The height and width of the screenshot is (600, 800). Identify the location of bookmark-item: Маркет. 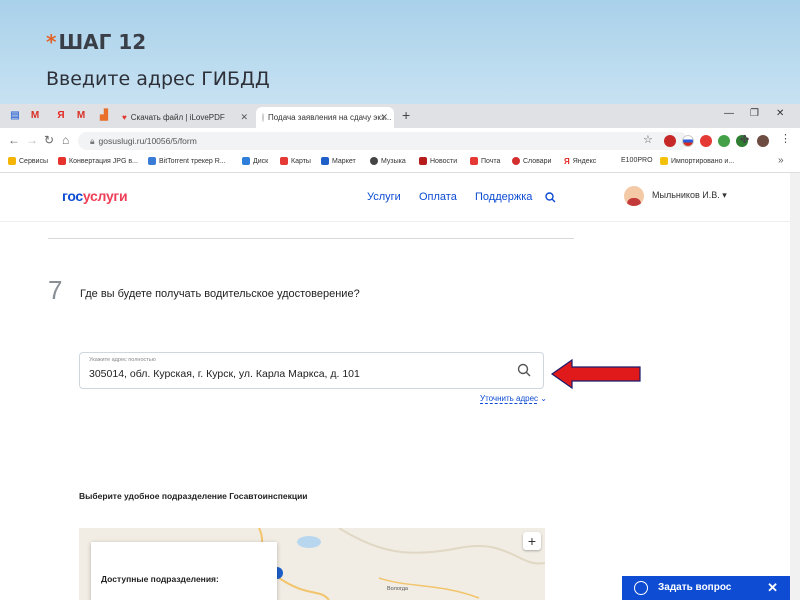
(338, 161).